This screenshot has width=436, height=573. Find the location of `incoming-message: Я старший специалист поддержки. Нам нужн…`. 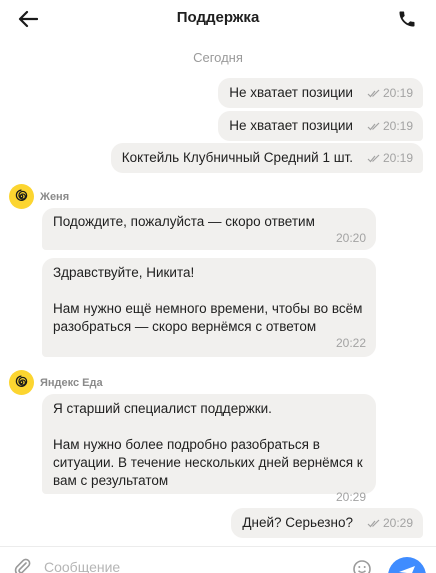

incoming-message: Я старший специалист поддержки. Нам нужн… is located at coordinates (209, 449).